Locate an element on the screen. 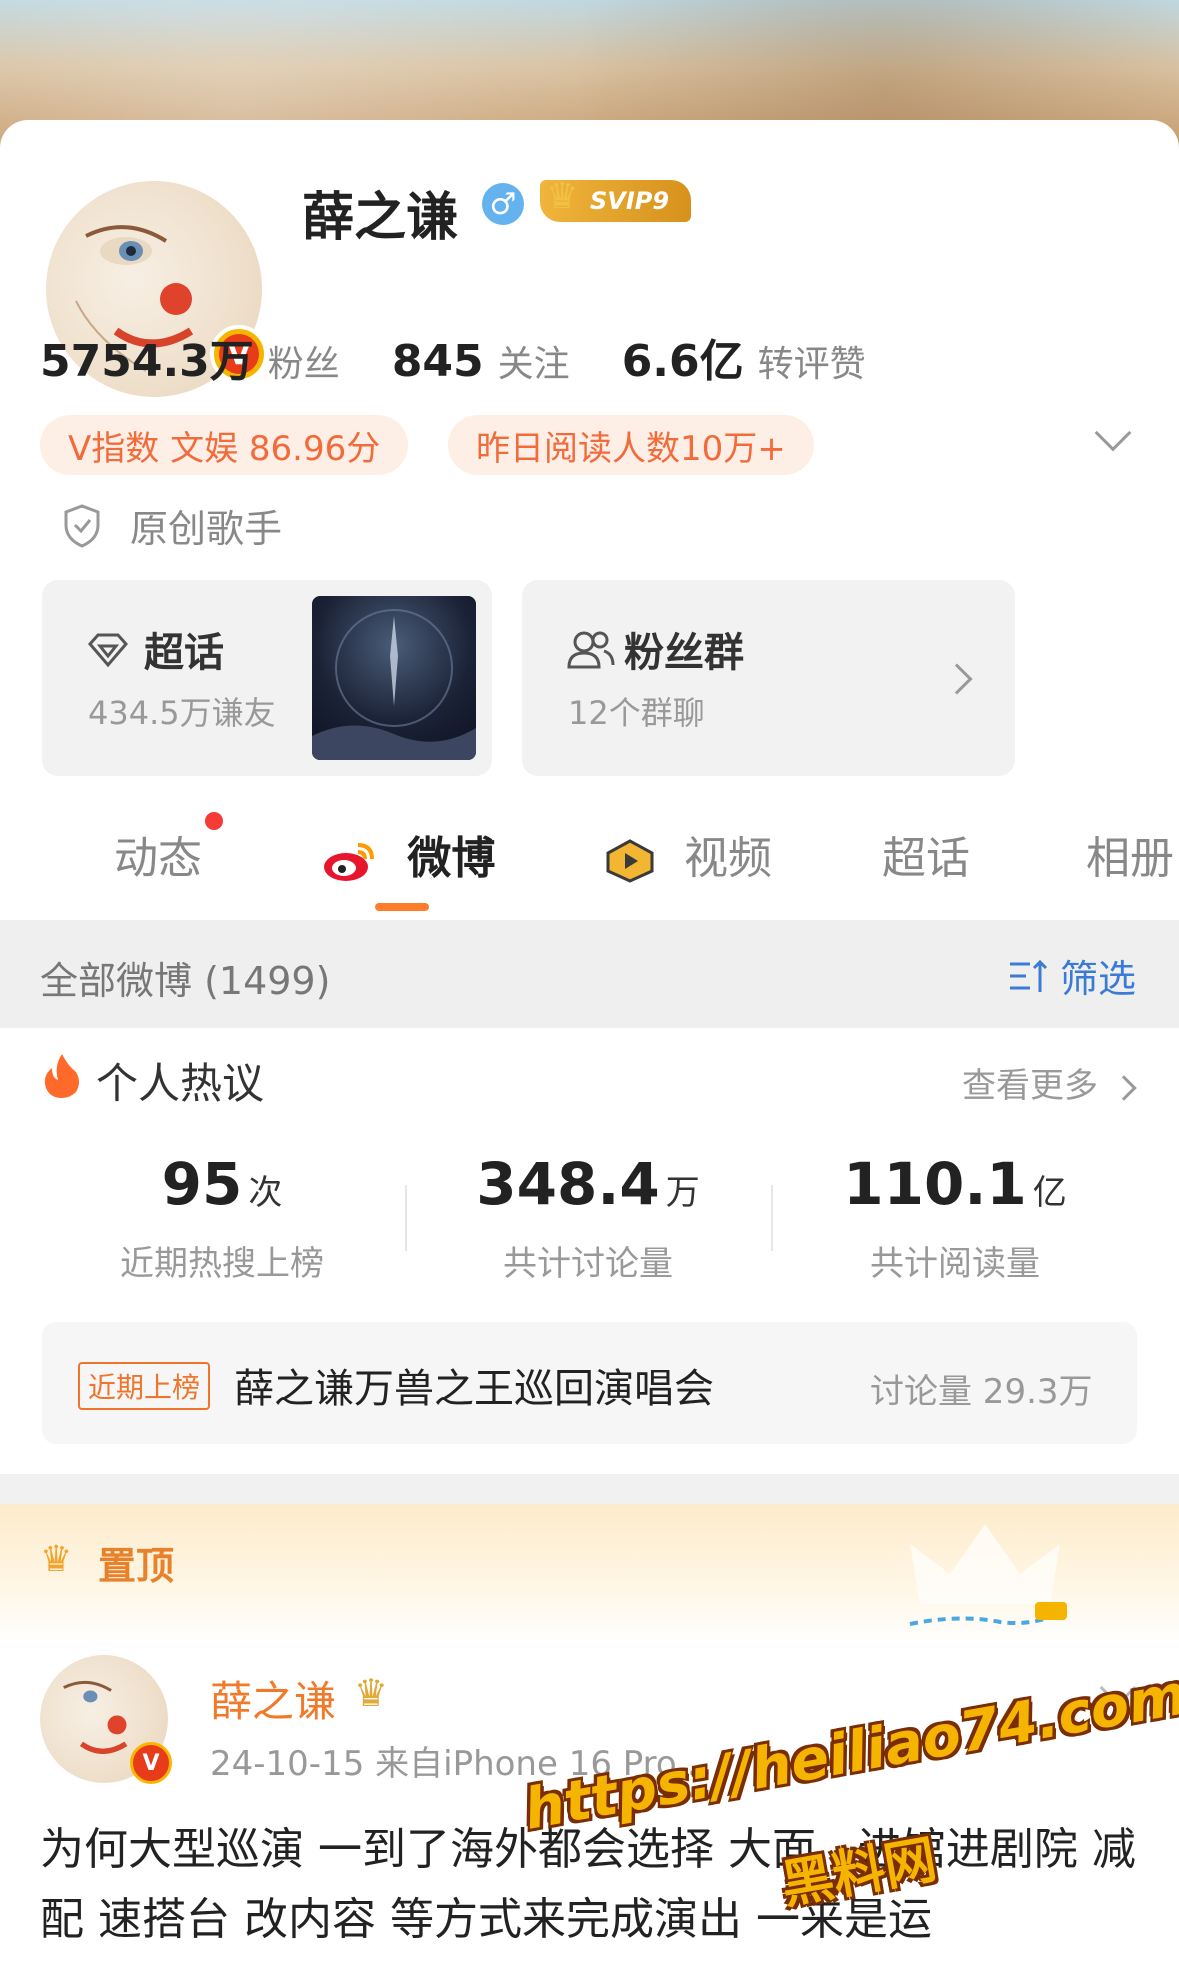 The image size is (1179, 1971). stat-following: 845 关注 is located at coordinates (481, 361).